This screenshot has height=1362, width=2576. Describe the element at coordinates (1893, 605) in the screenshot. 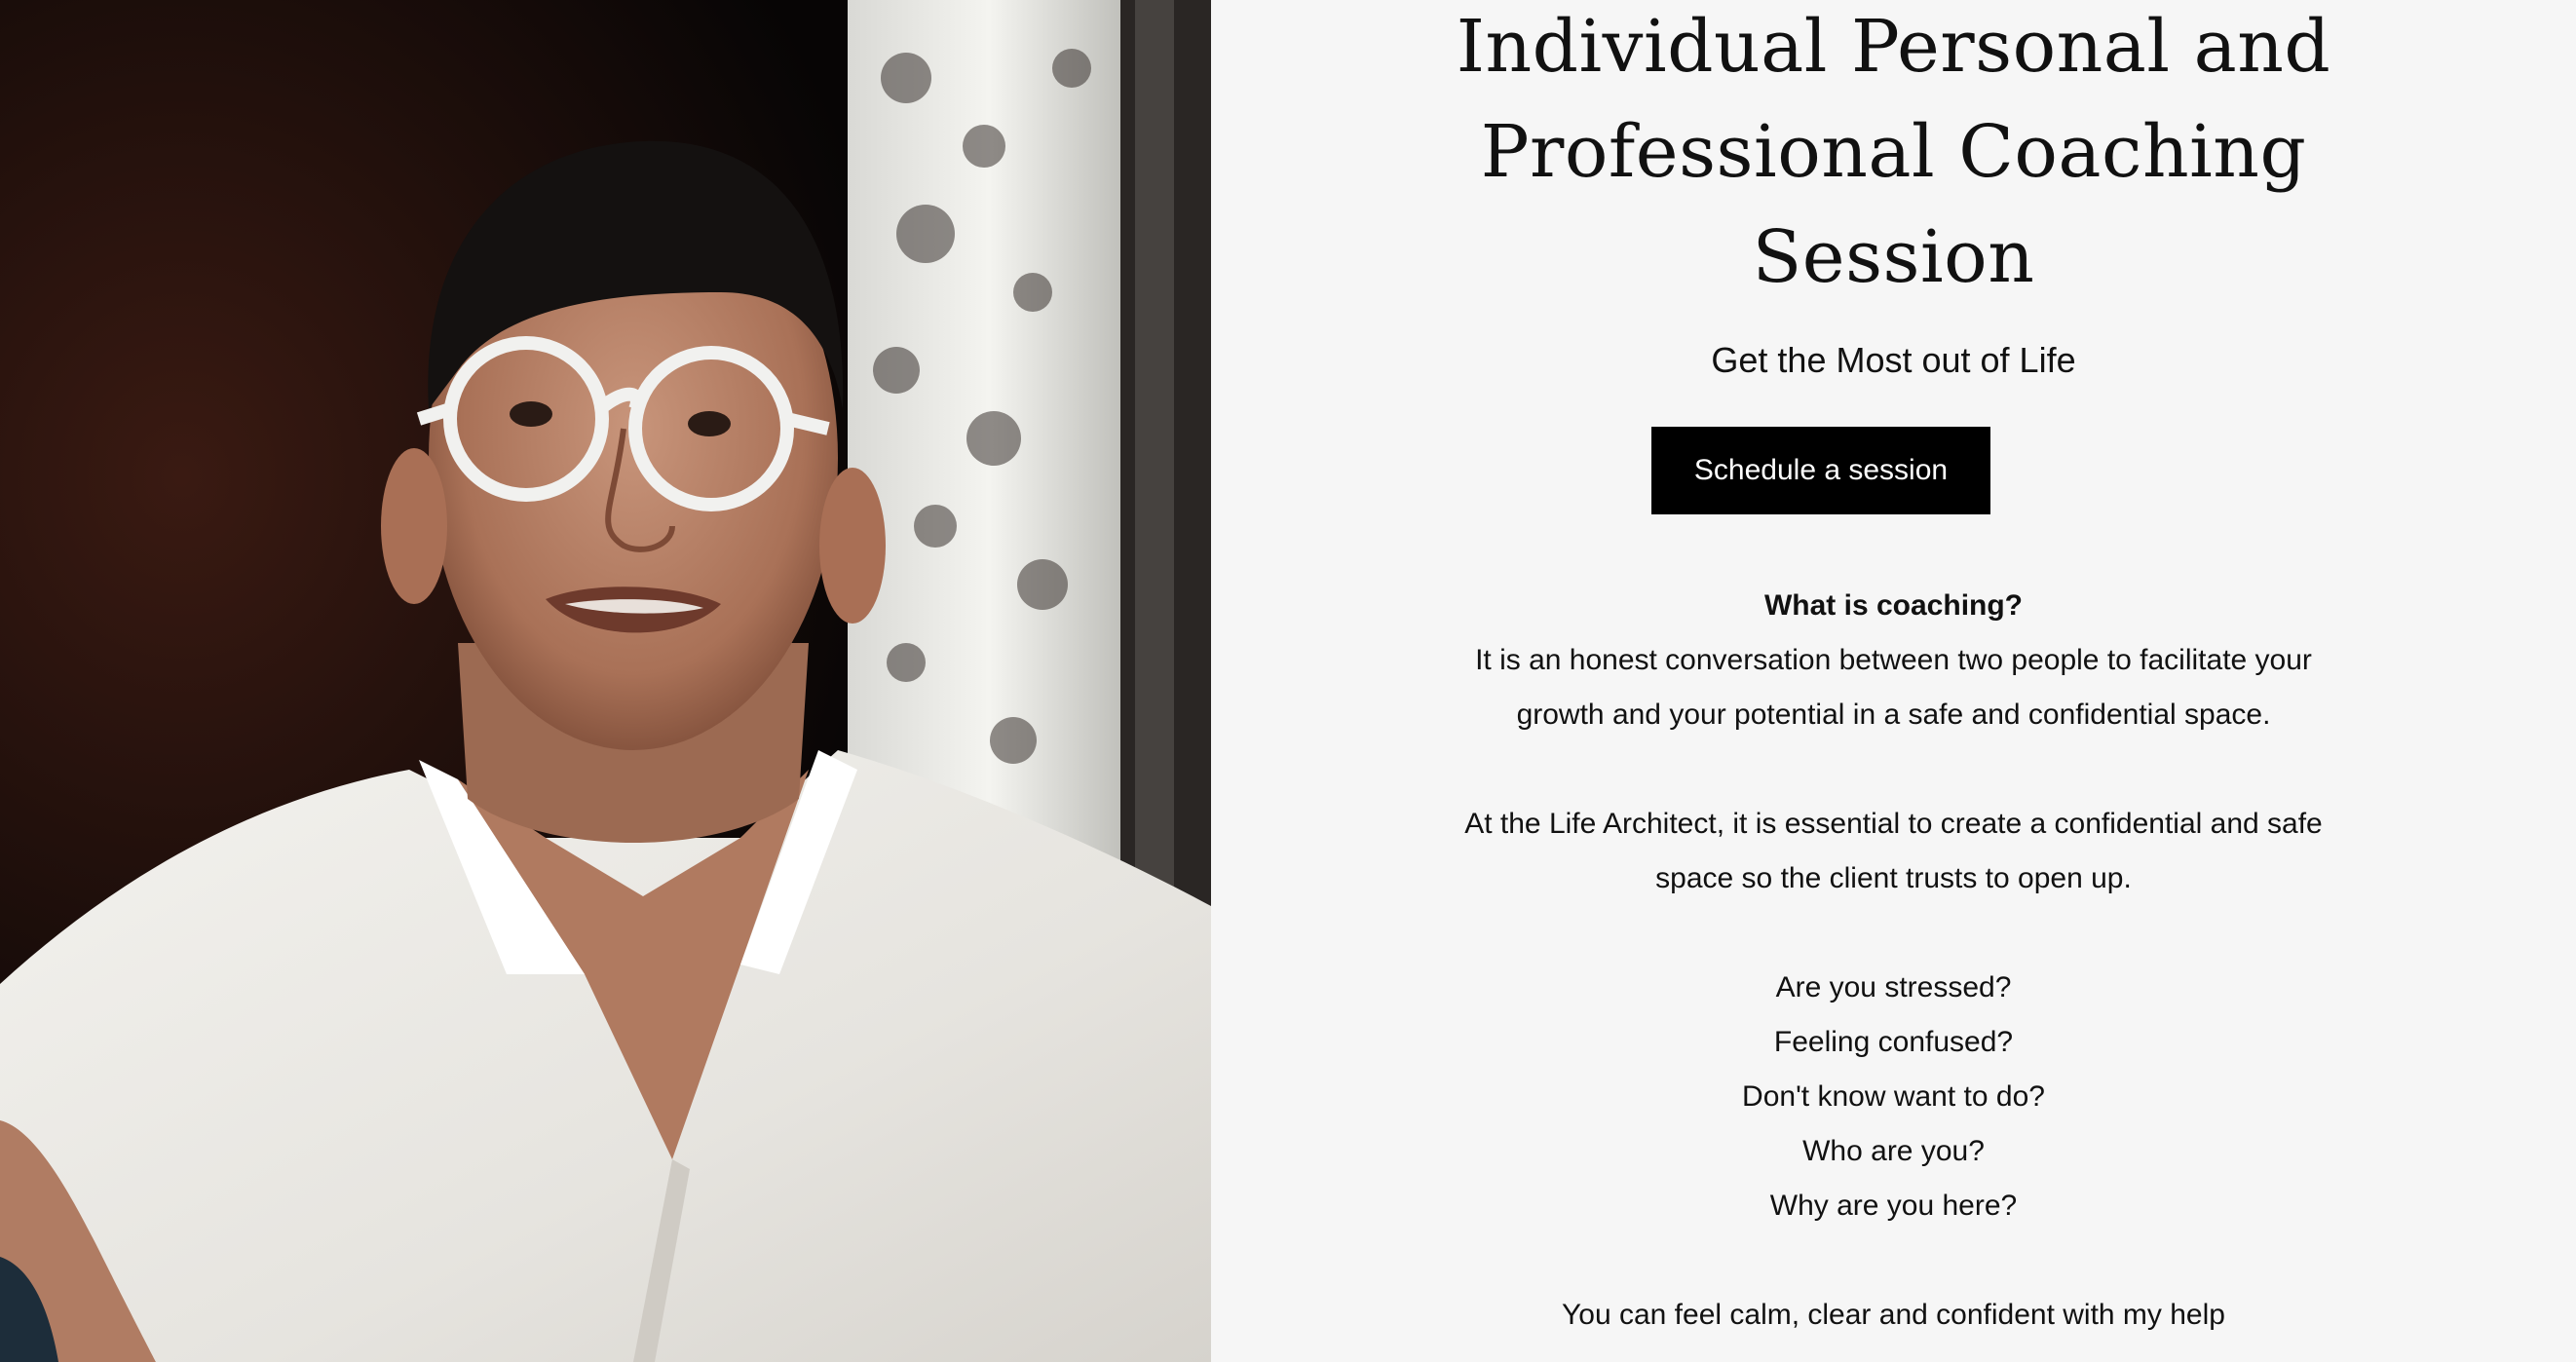

I see `section-heading: What is coaching?` at that location.